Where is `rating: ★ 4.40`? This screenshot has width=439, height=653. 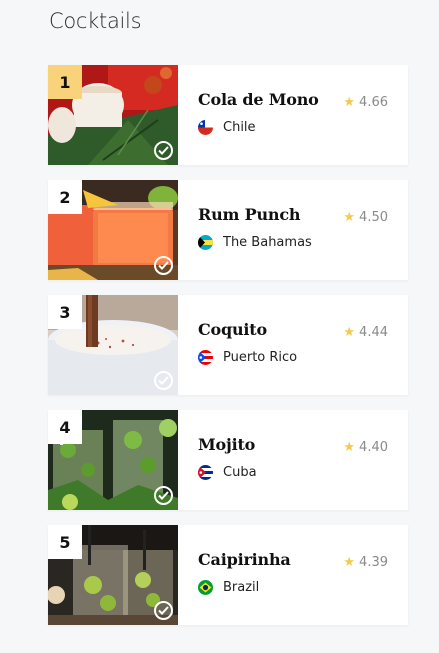
rating: ★ 4.40 is located at coordinates (365, 447).